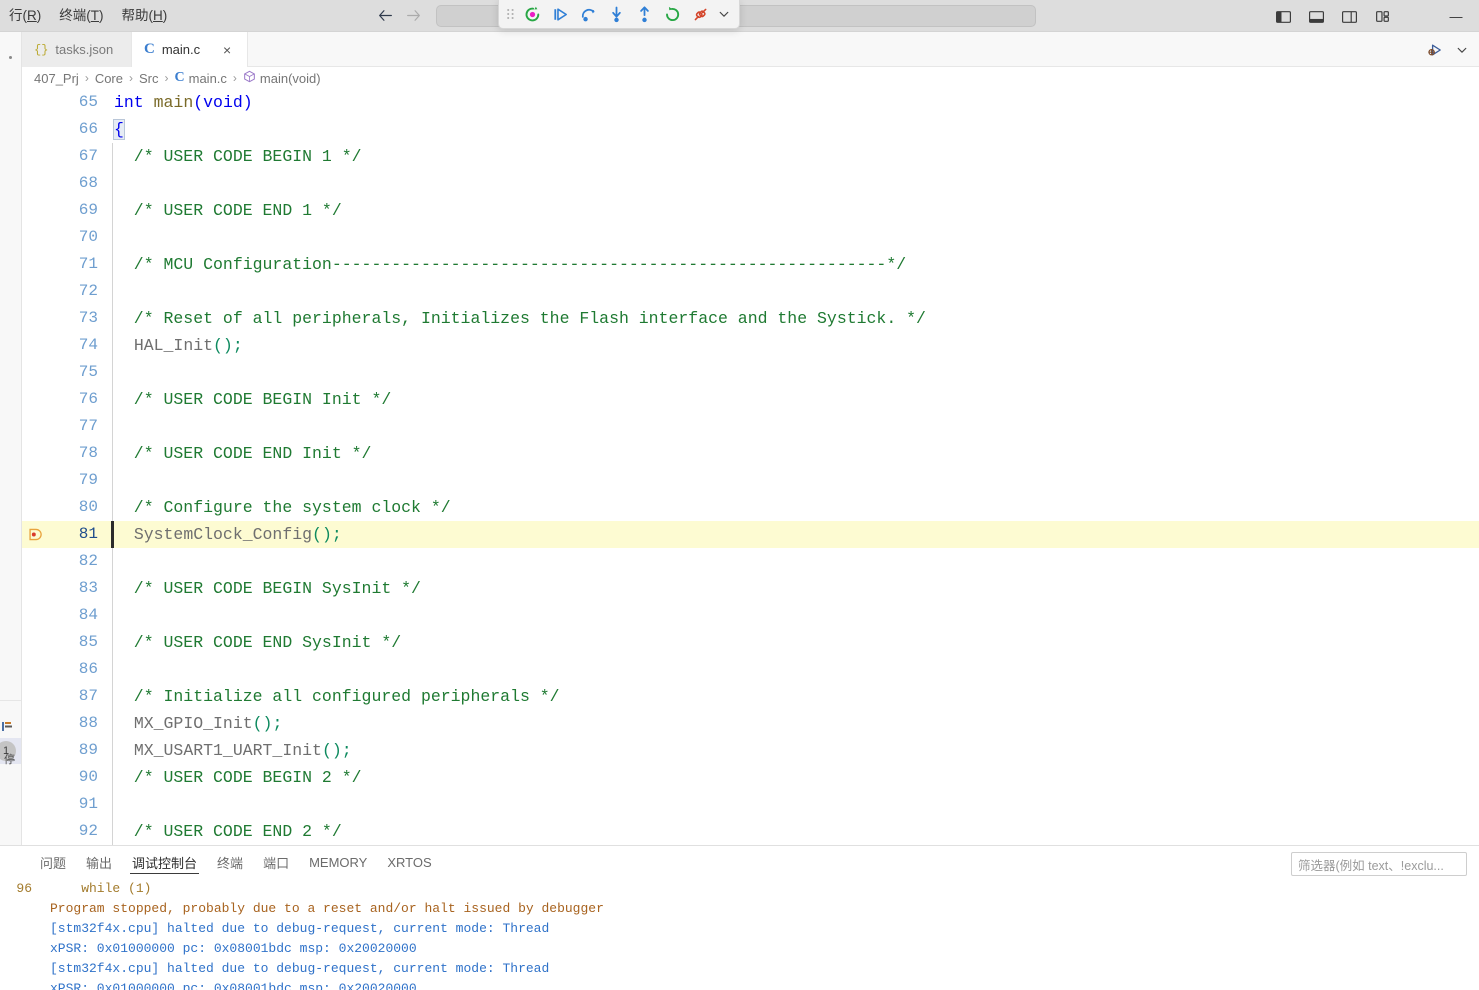  What do you see at coordinates (616, 14) in the screenshot?
I see `step-out-down-button` at bounding box center [616, 14].